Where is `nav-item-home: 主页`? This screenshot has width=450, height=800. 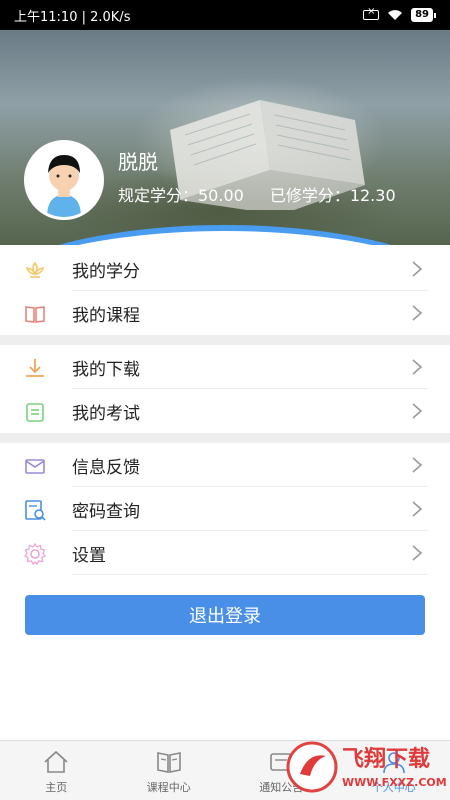 nav-item-home: 主页 is located at coordinates (56, 770).